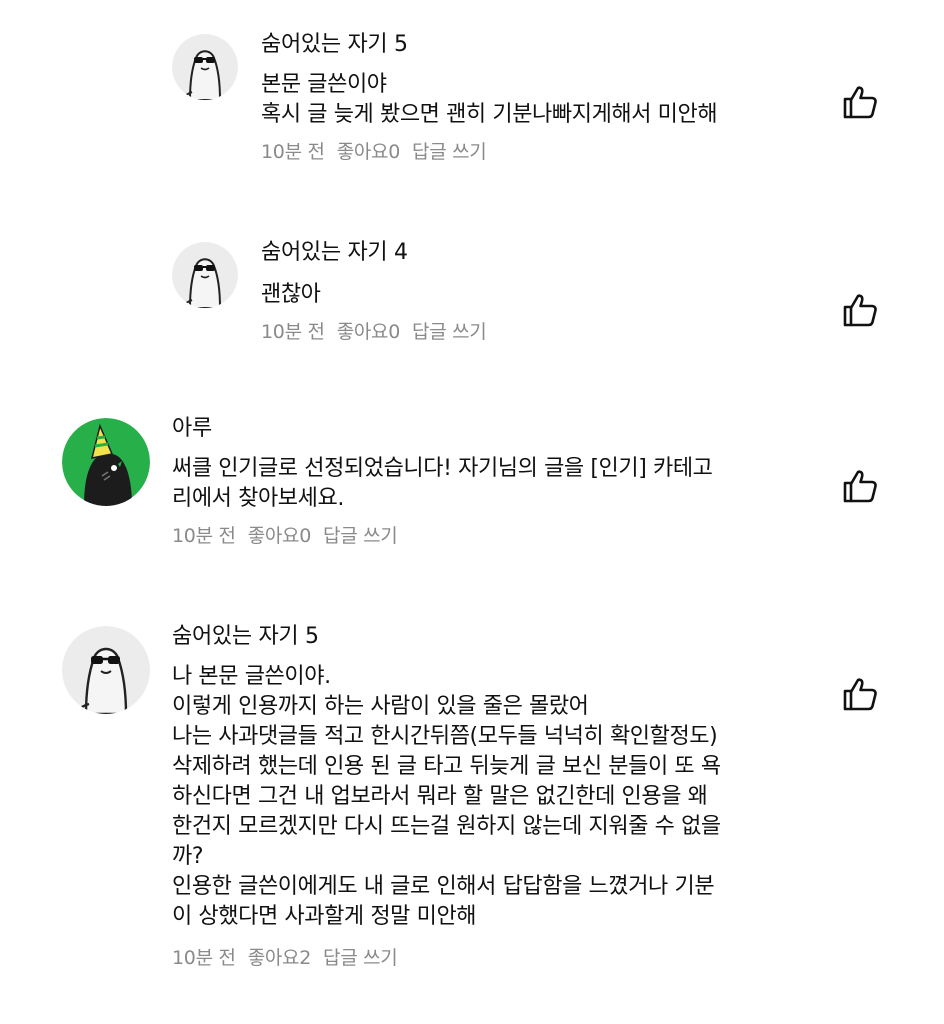 The height and width of the screenshot is (1024, 944). What do you see at coordinates (380, 253) in the screenshot?
I see `comment-author: 숨어있는 자기 4` at bounding box center [380, 253].